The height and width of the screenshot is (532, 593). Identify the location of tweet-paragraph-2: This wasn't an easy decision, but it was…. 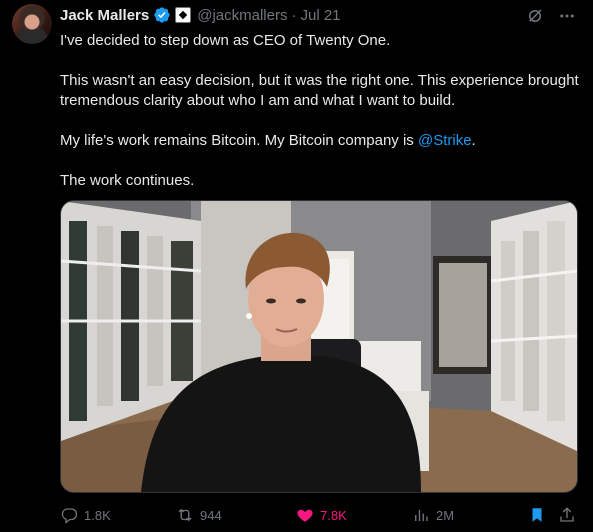
(319, 90).